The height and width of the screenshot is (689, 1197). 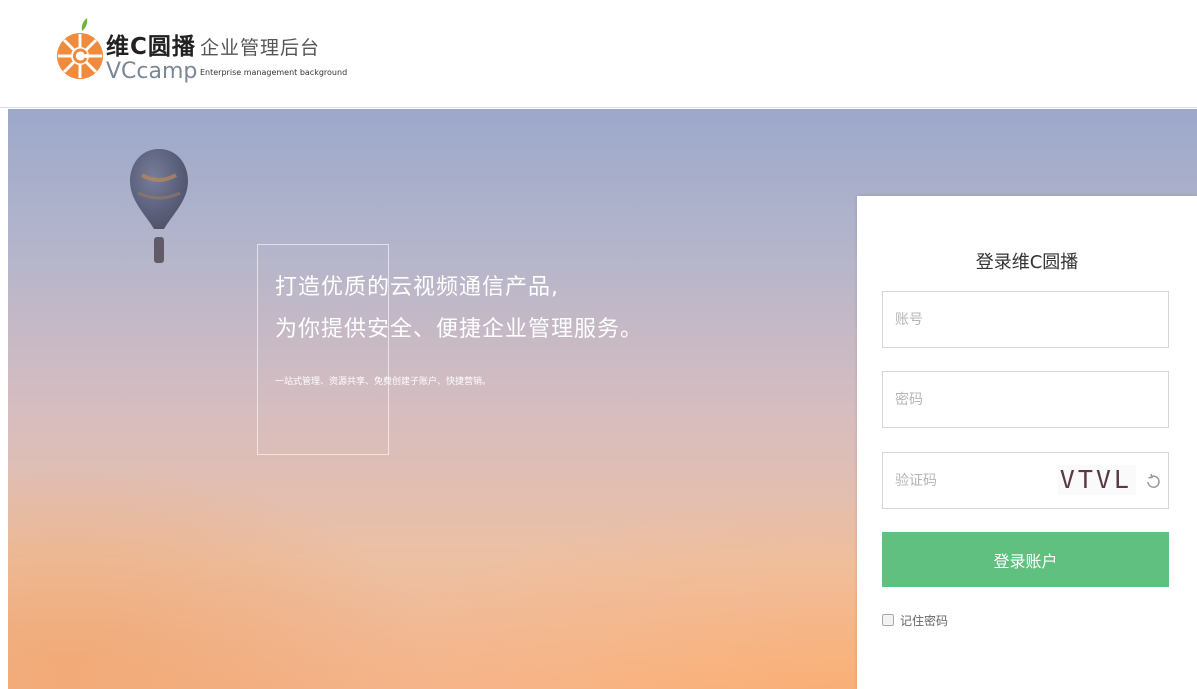 I want to click on brand-name: 维C圆播, so click(x=151, y=47).